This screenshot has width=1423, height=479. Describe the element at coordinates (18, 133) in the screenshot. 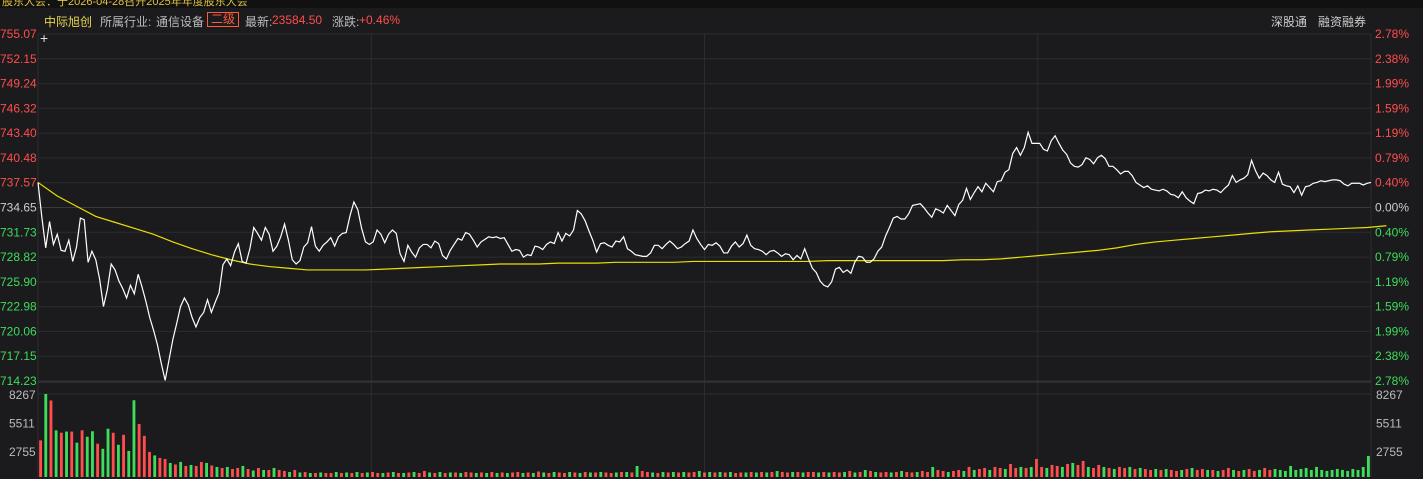

I see `price-tick-label: 743.40` at that location.